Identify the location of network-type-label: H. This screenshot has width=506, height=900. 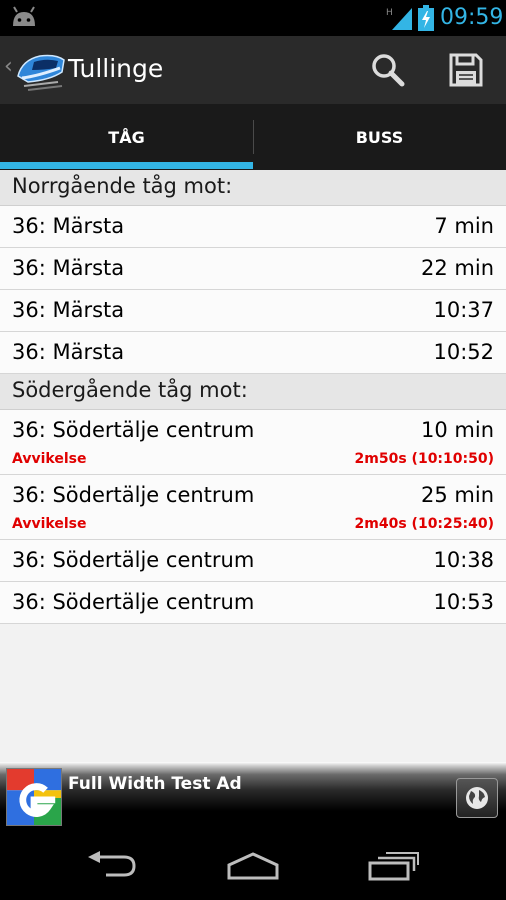
(389, 13).